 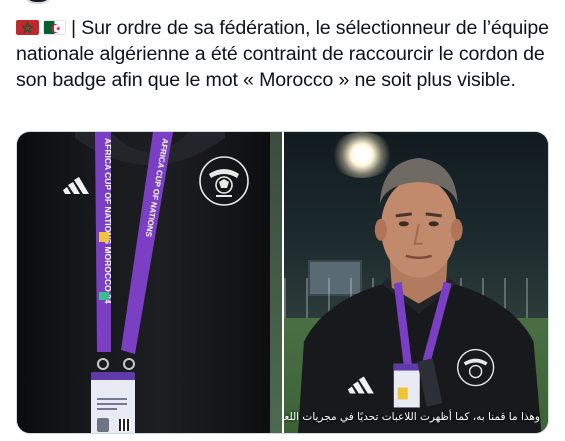 I want to click on badge-qr-code, so click(x=125, y=425).